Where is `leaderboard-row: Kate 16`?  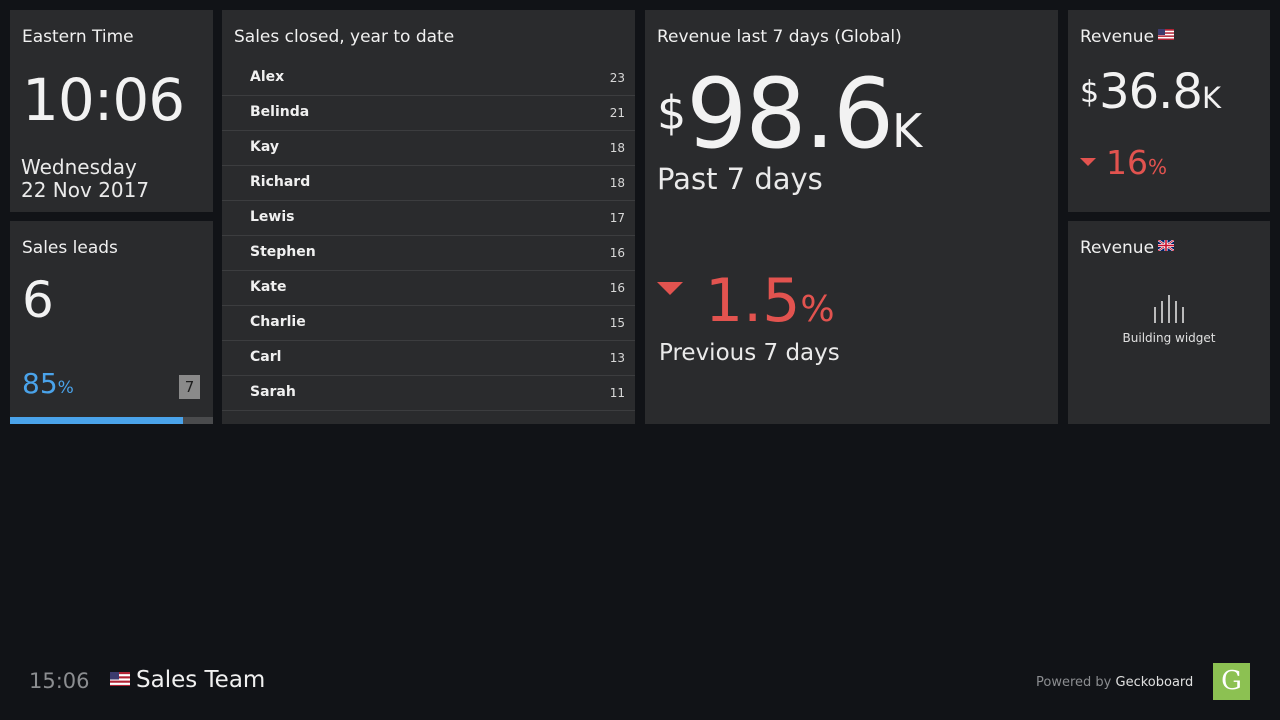 leaderboard-row: Kate 16 is located at coordinates (428, 288).